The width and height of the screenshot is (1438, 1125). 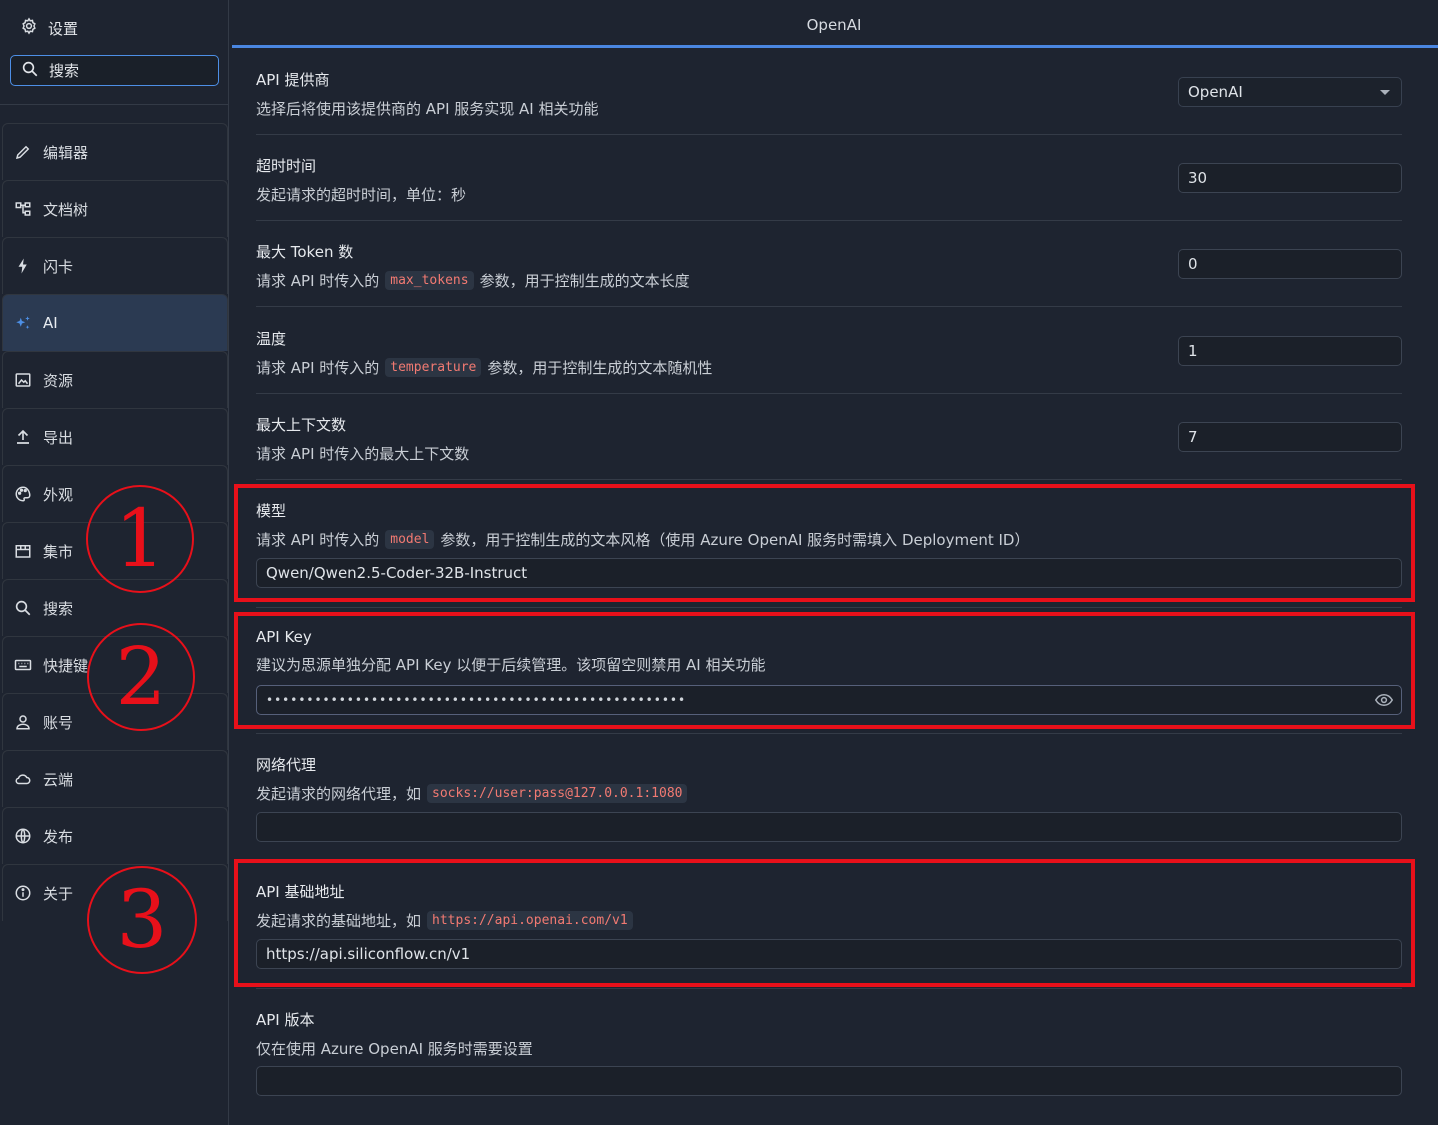 I want to click on inline-code: max_tokens, so click(x=429, y=280).